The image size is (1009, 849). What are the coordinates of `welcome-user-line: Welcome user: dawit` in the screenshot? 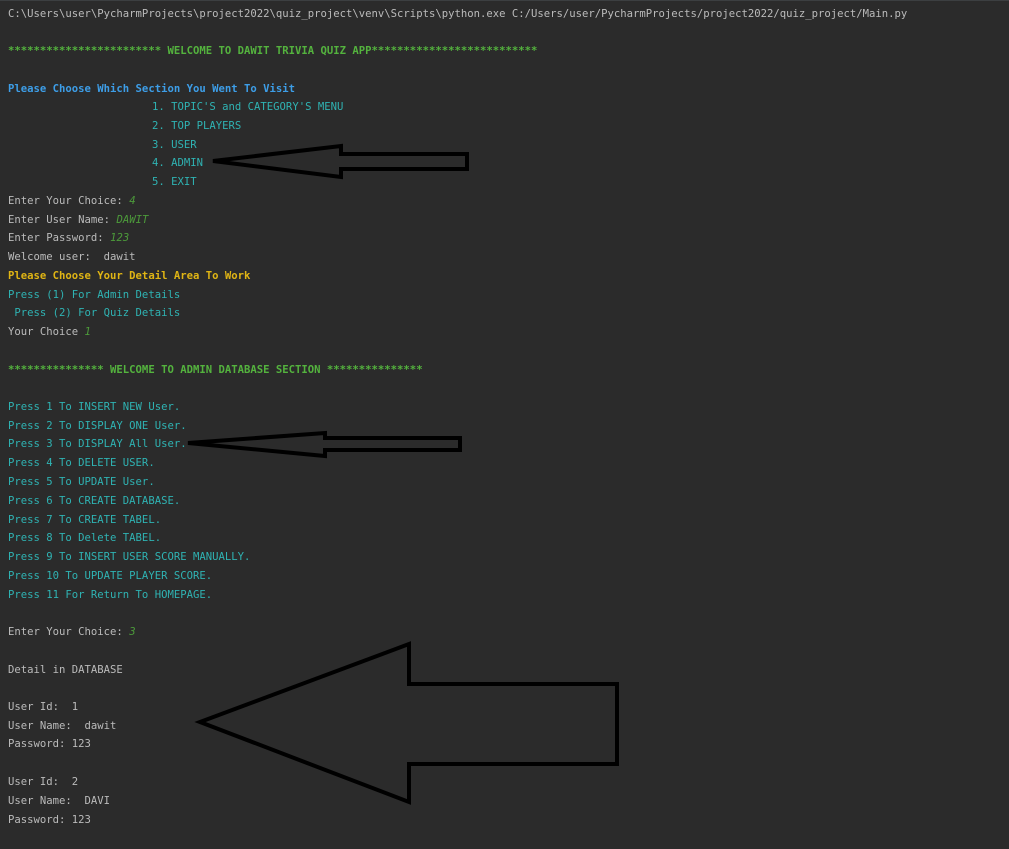 It's located at (72, 257).